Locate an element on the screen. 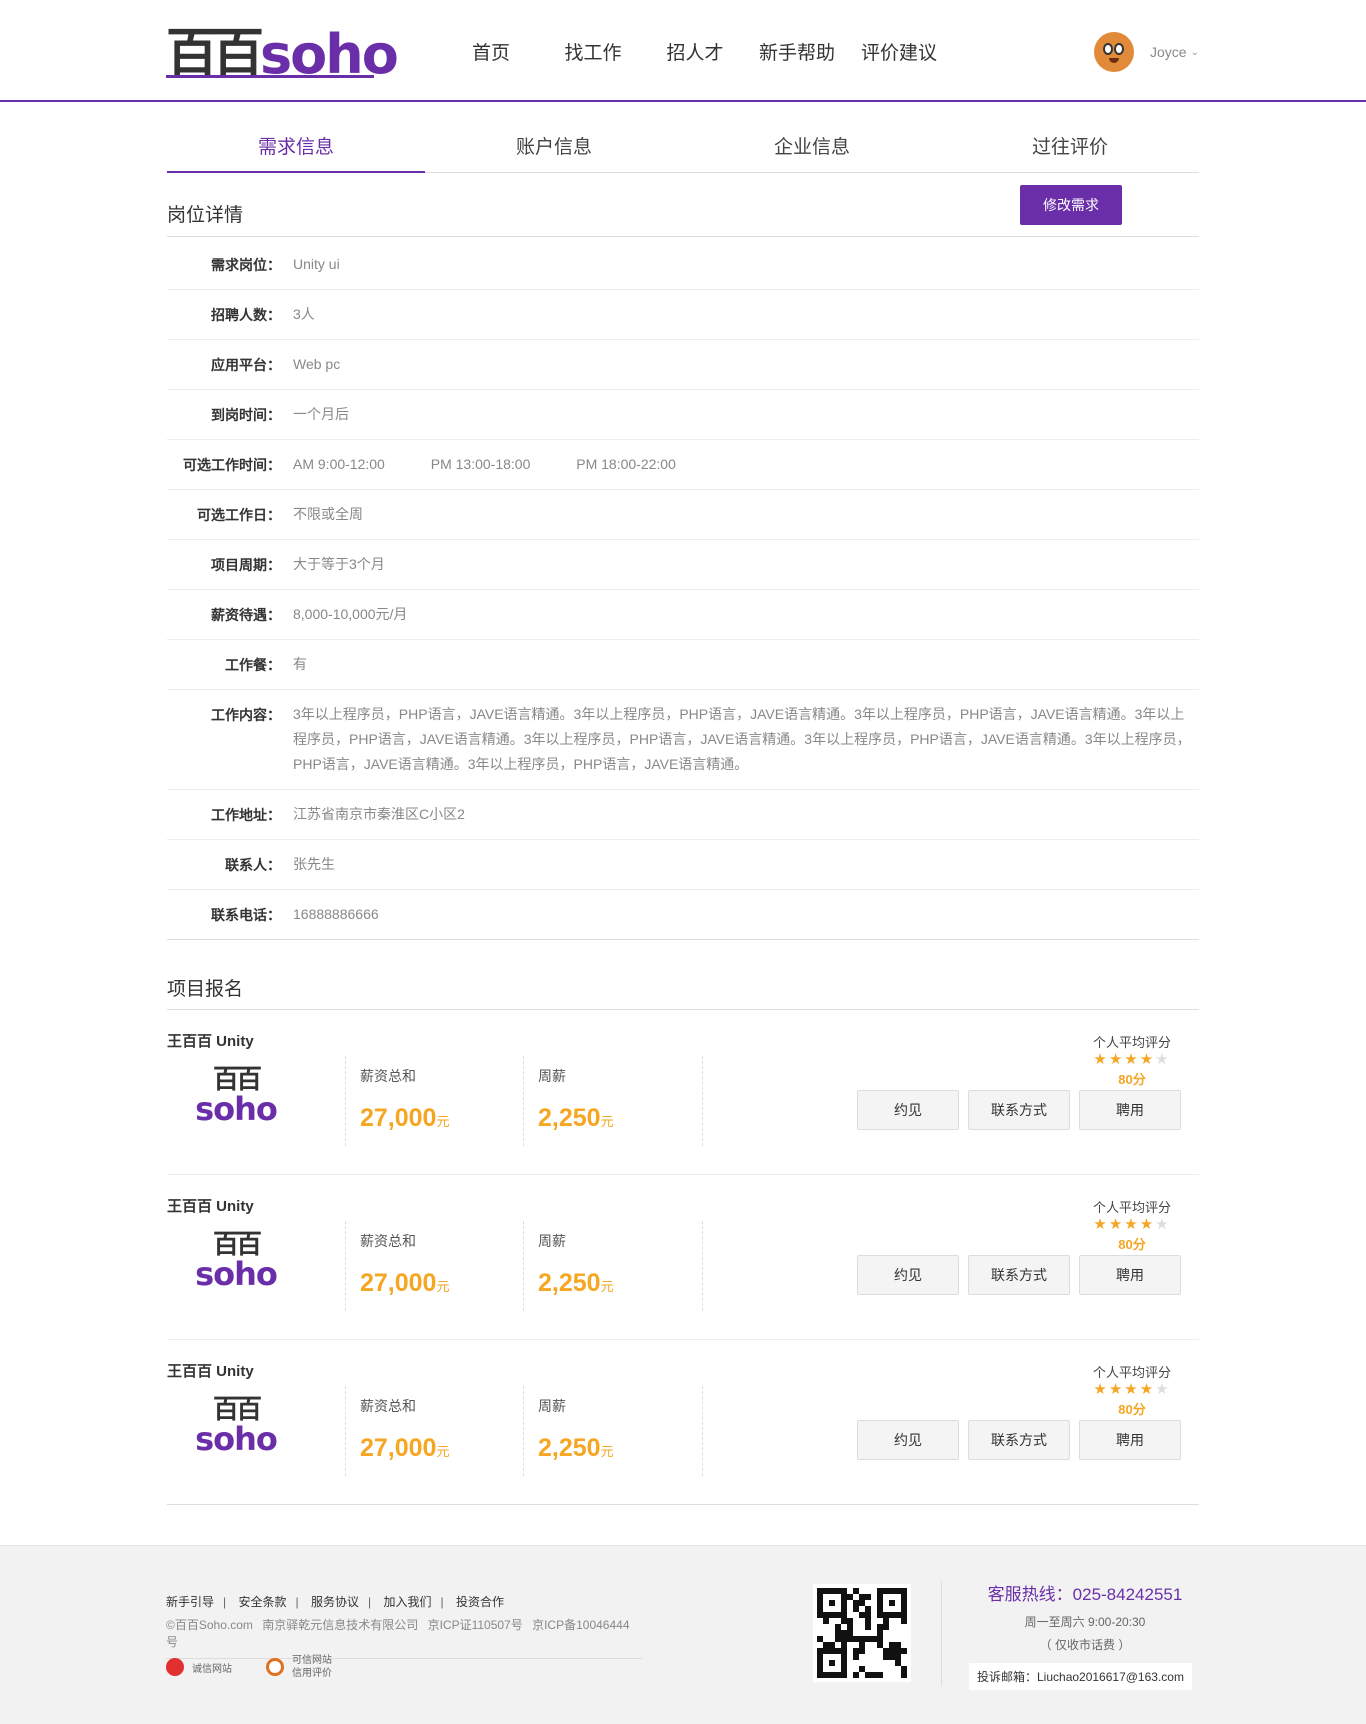  nav-home: 首页 is located at coordinates (491, 51).